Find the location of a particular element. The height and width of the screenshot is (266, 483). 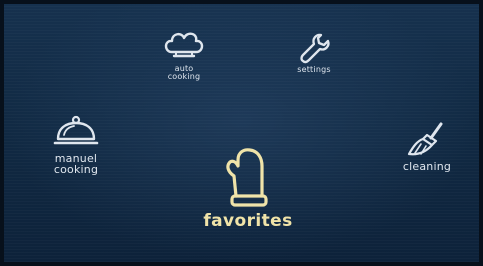

settings-button: settings is located at coordinates (314, 52).